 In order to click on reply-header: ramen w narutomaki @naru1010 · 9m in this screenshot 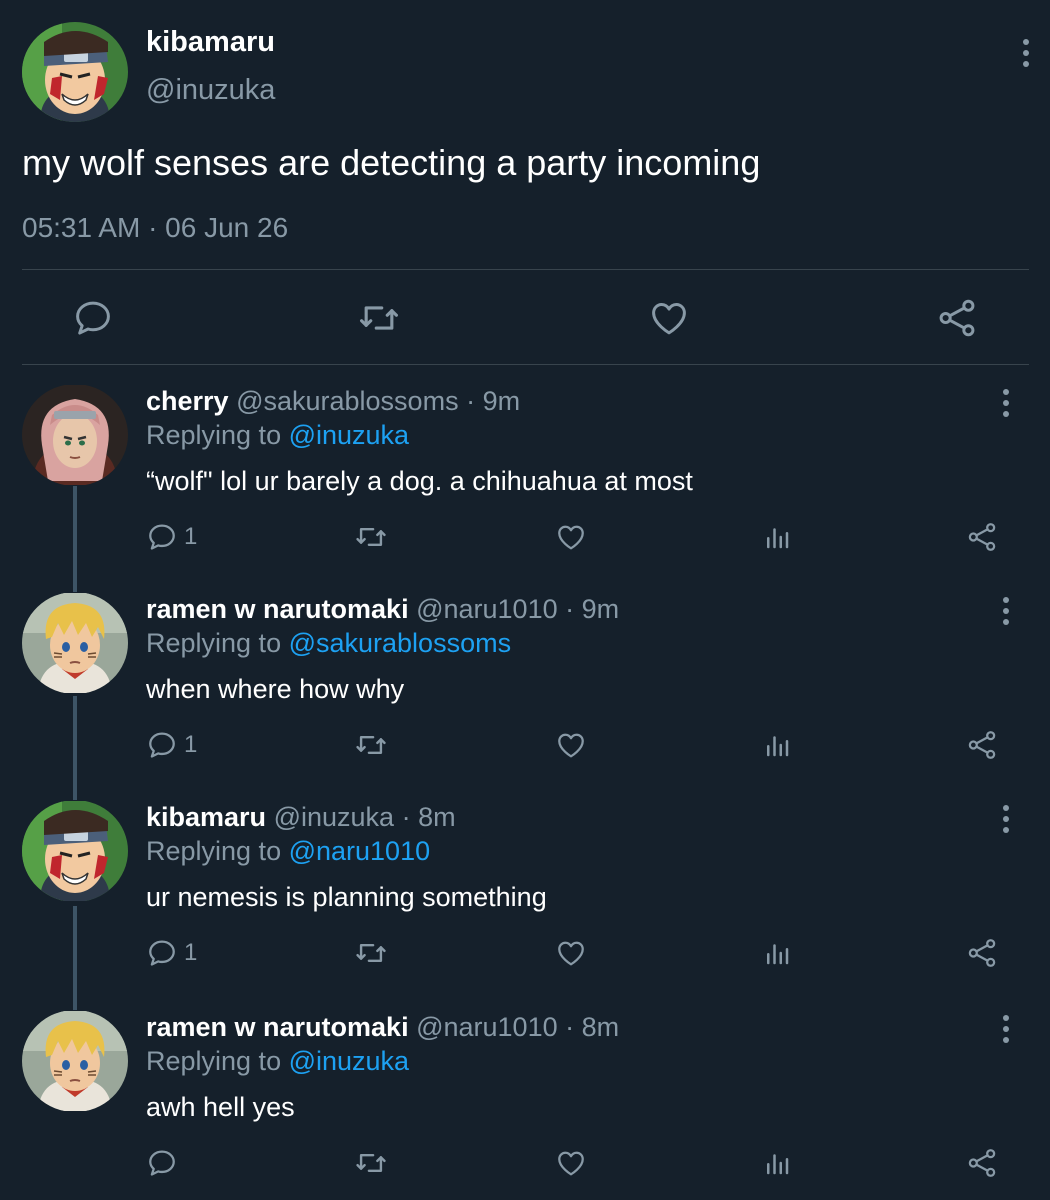, I will do `click(382, 609)`.